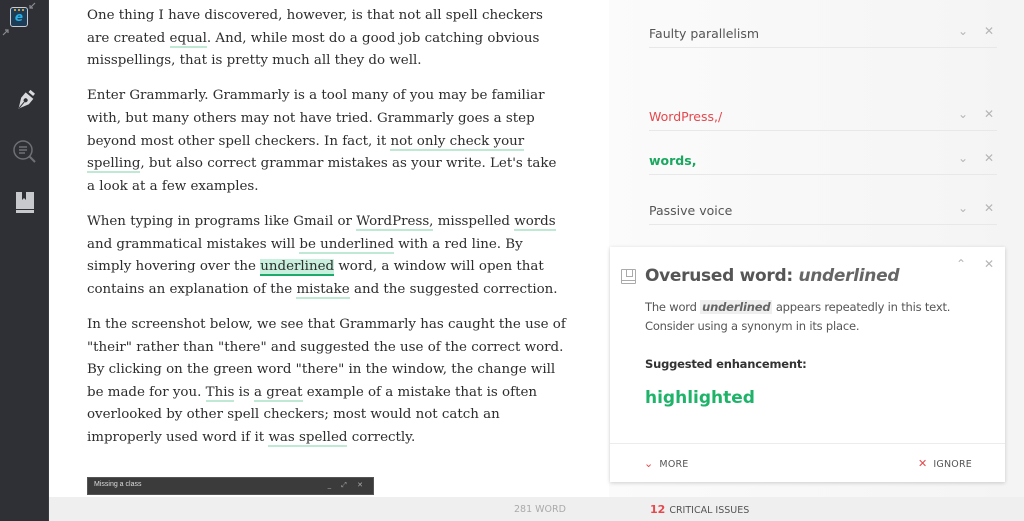 The width and height of the screenshot is (1024, 521). Describe the element at coordinates (24, 260) in the screenshot. I see `sidebar: e` at that location.